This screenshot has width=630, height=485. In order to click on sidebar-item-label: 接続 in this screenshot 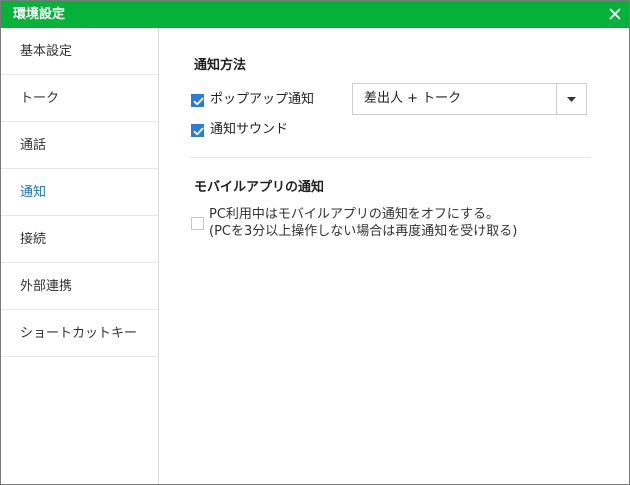, I will do `click(33, 239)`.